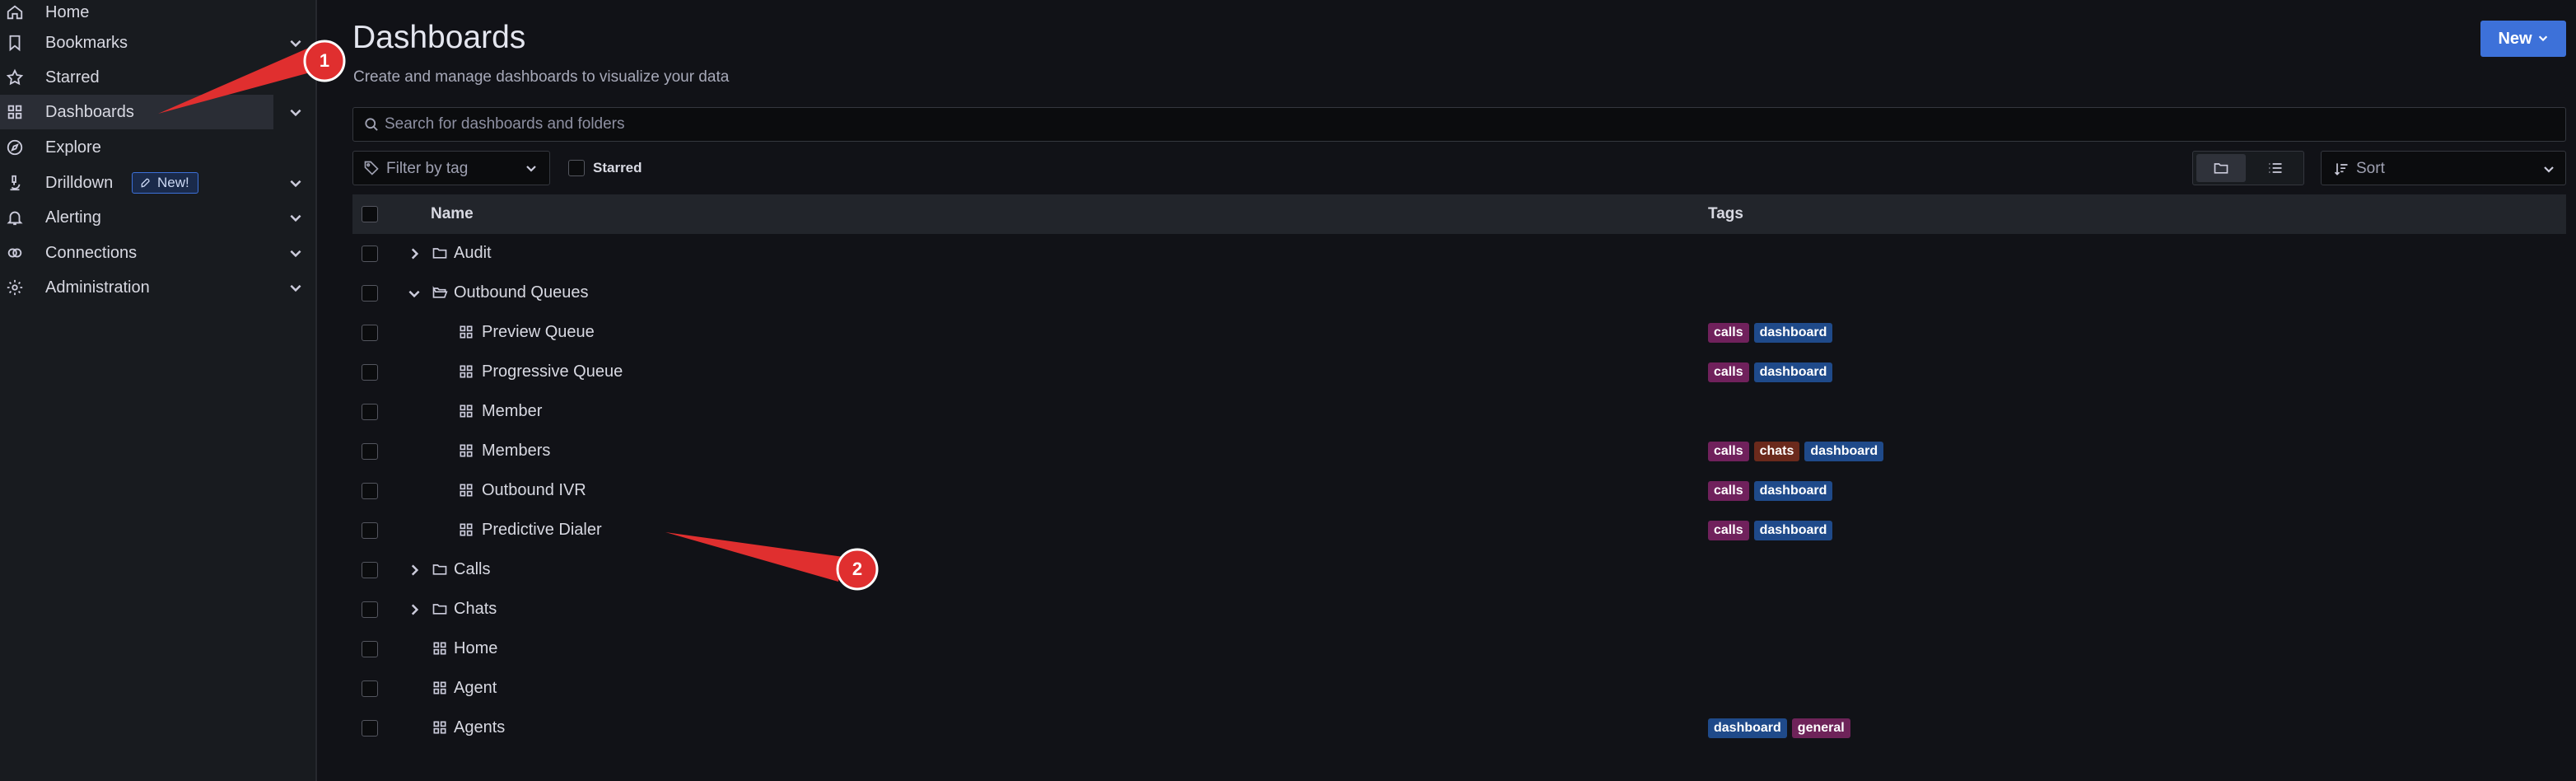  I want to click on apps-icon, so click(15, 112).